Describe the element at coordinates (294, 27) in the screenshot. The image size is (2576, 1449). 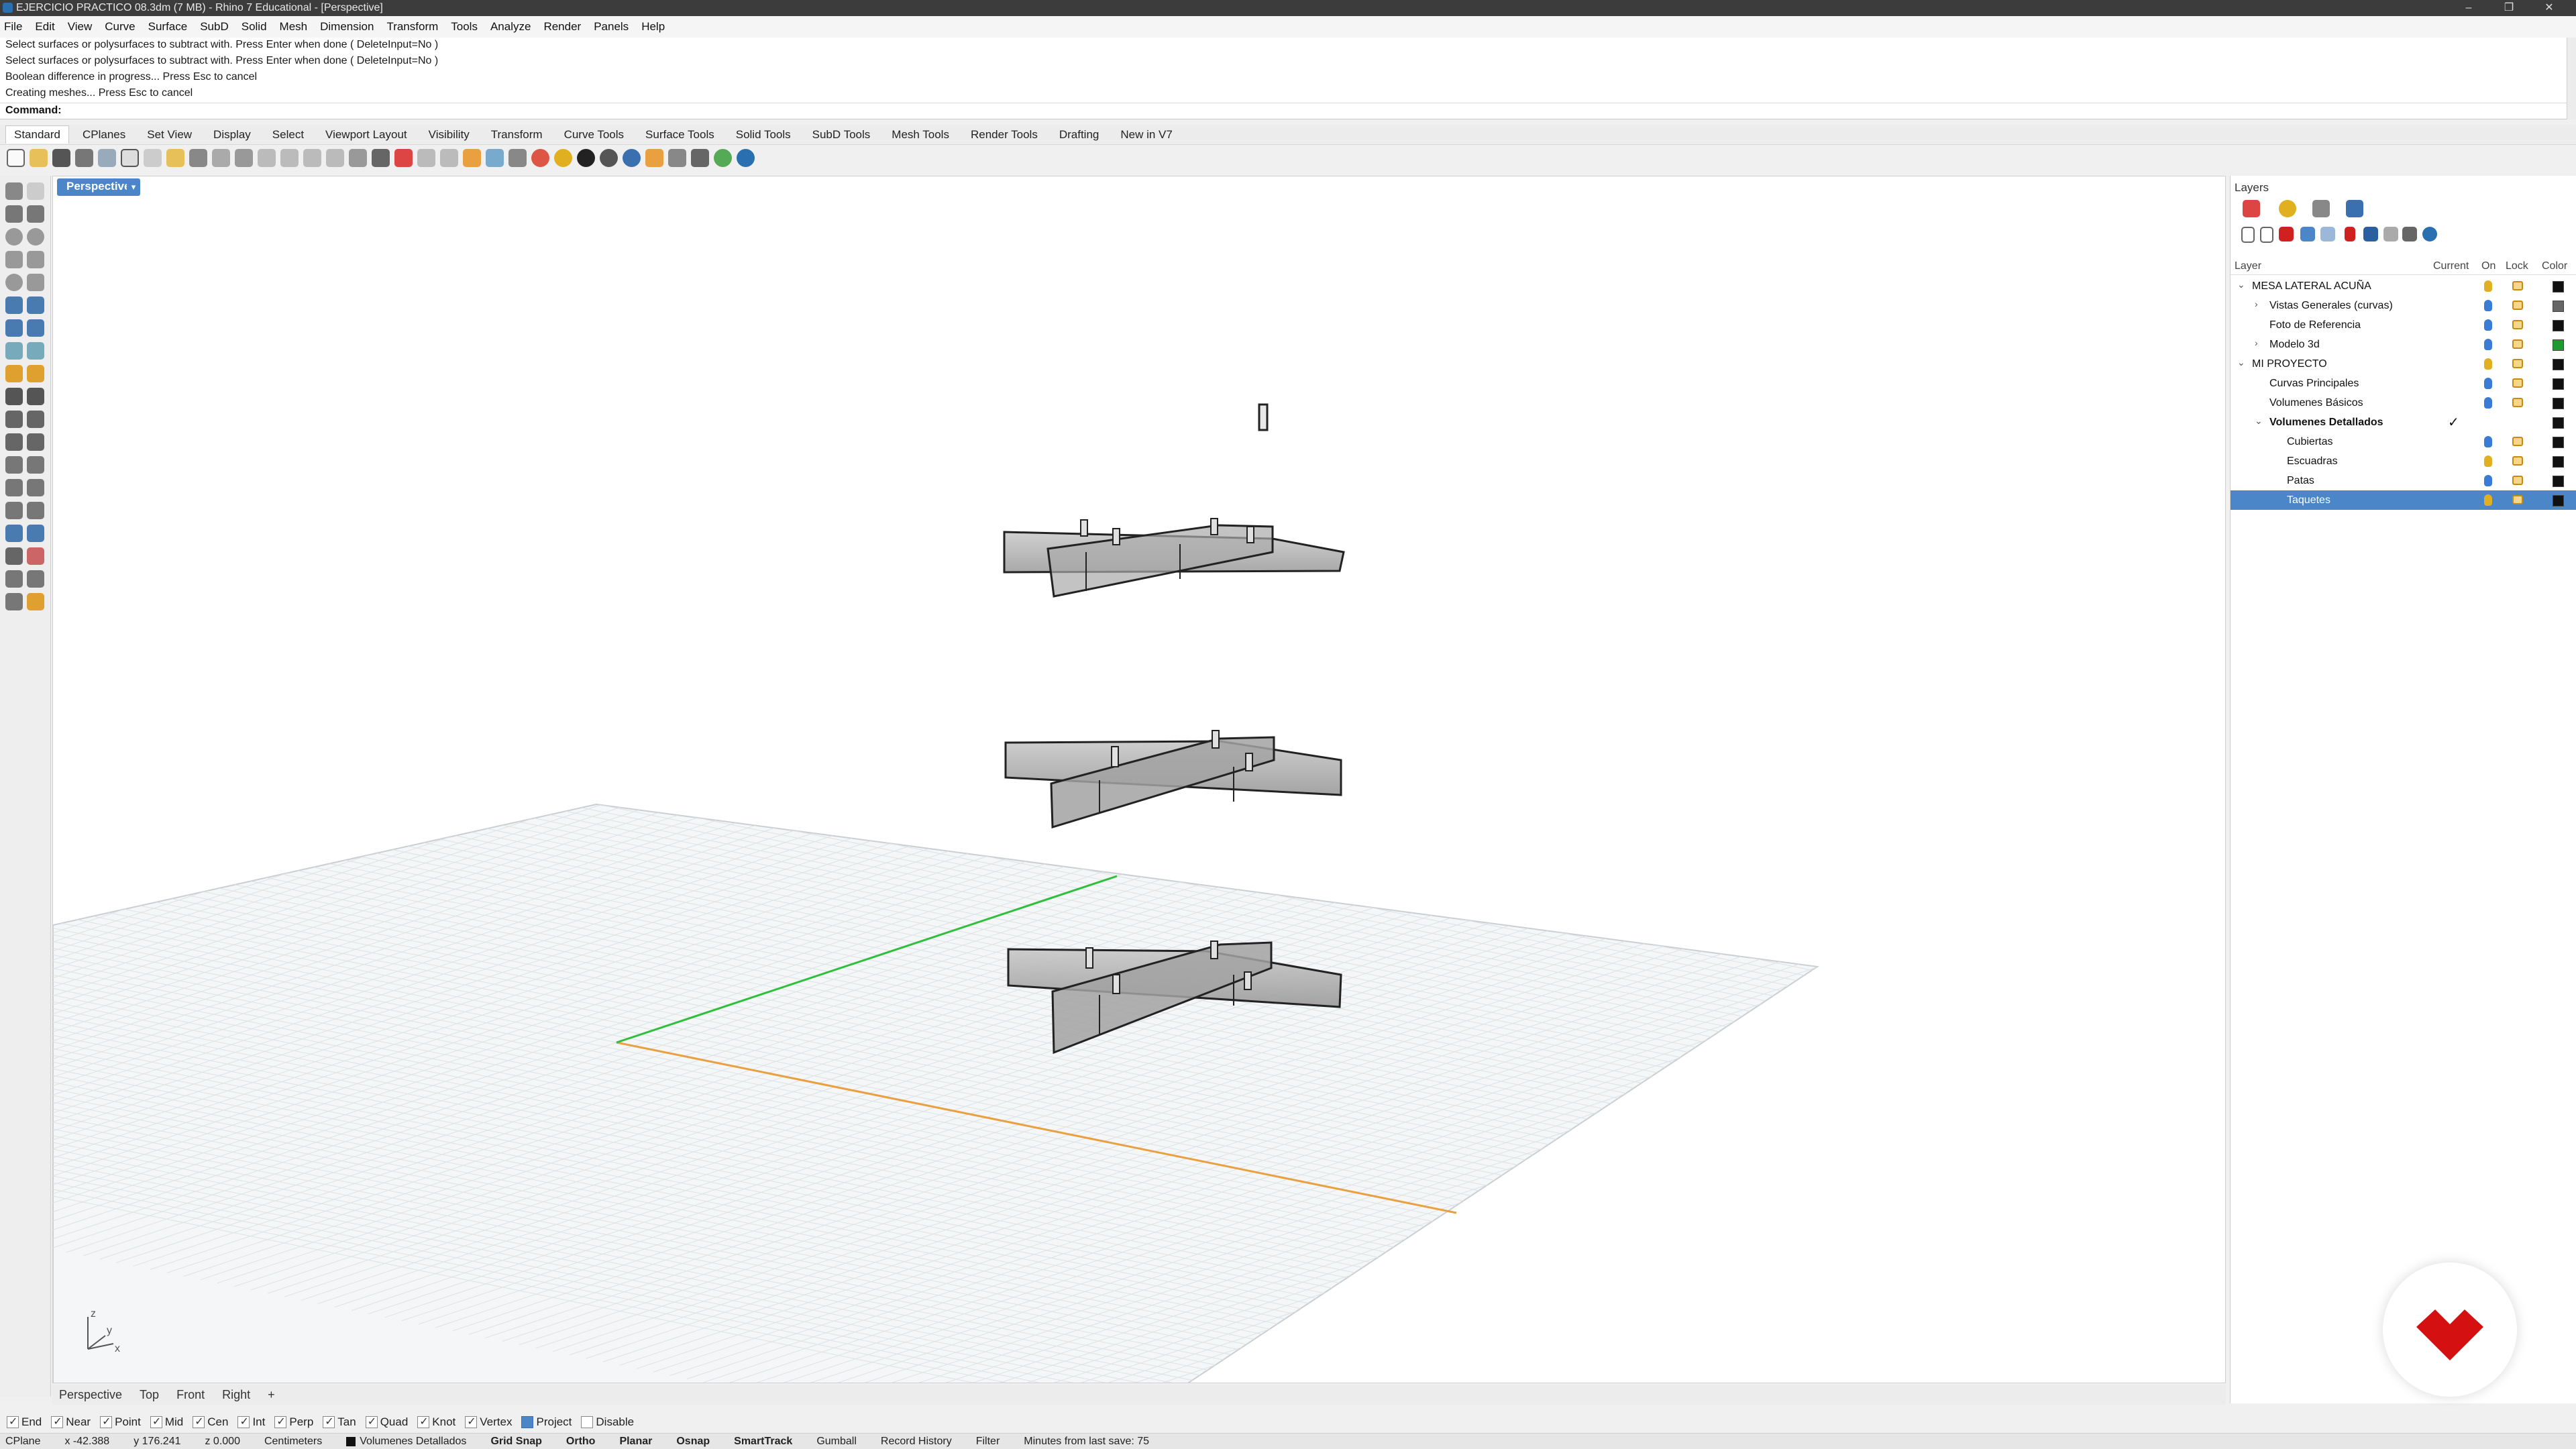
I see `menu-mesh: Mesh` at that location.